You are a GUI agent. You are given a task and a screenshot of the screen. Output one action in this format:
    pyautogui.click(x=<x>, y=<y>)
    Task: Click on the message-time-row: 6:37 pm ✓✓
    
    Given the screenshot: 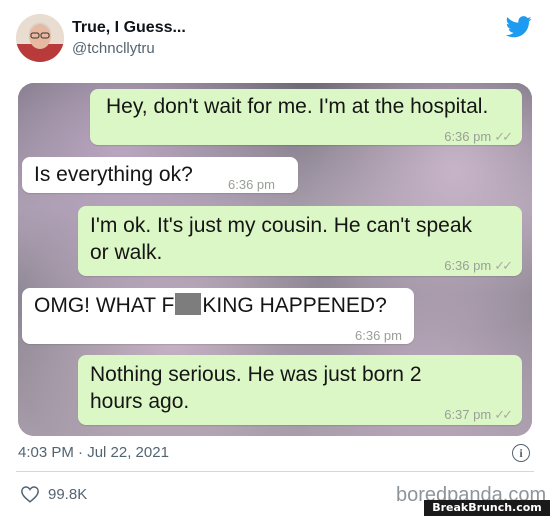 What is the action you would take?
    pyautogui.click(x=478, y=414)
    